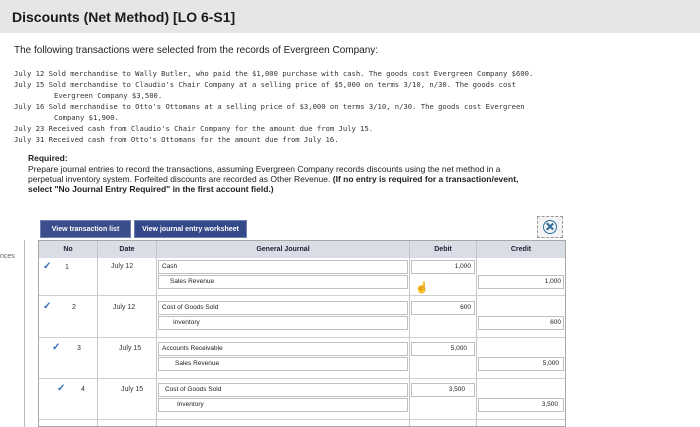 This screenshot has width=700, height=427. I want to click on close-button, so click(550, 227).